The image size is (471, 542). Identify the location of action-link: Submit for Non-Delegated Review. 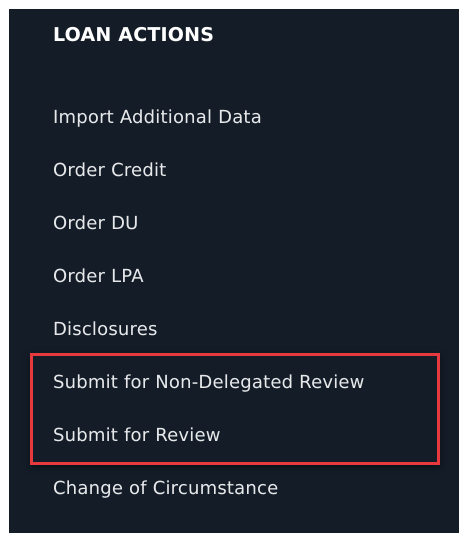
(245, 382).